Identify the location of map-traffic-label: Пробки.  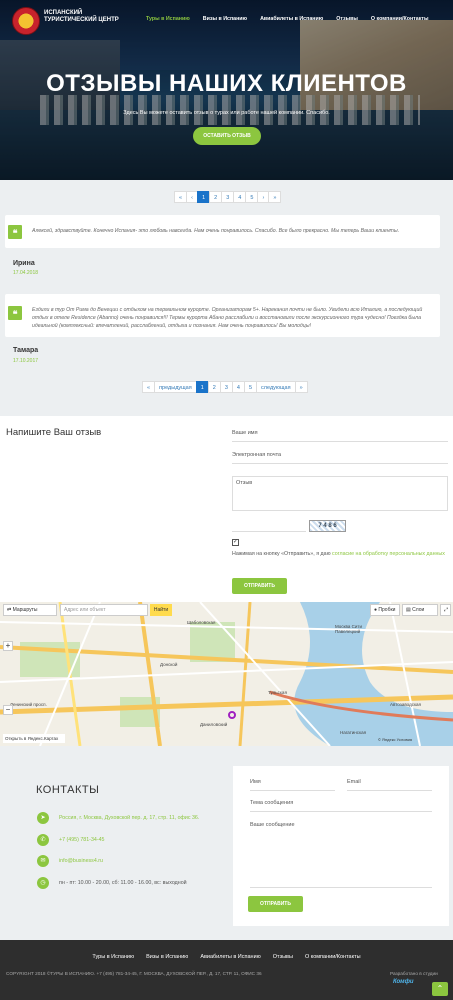
(387, 610).